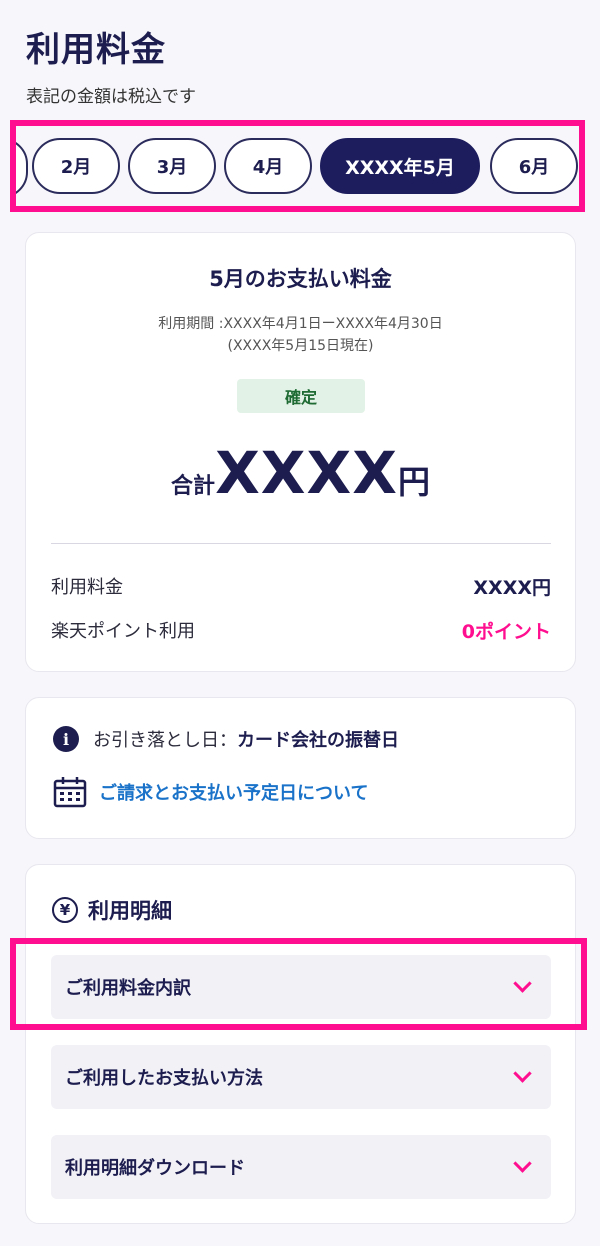  What do you see at coordinates (318, 740) in the screenshot?
I see `debit-date-value: カード会社の振替日` at bounding box center [318, 740].